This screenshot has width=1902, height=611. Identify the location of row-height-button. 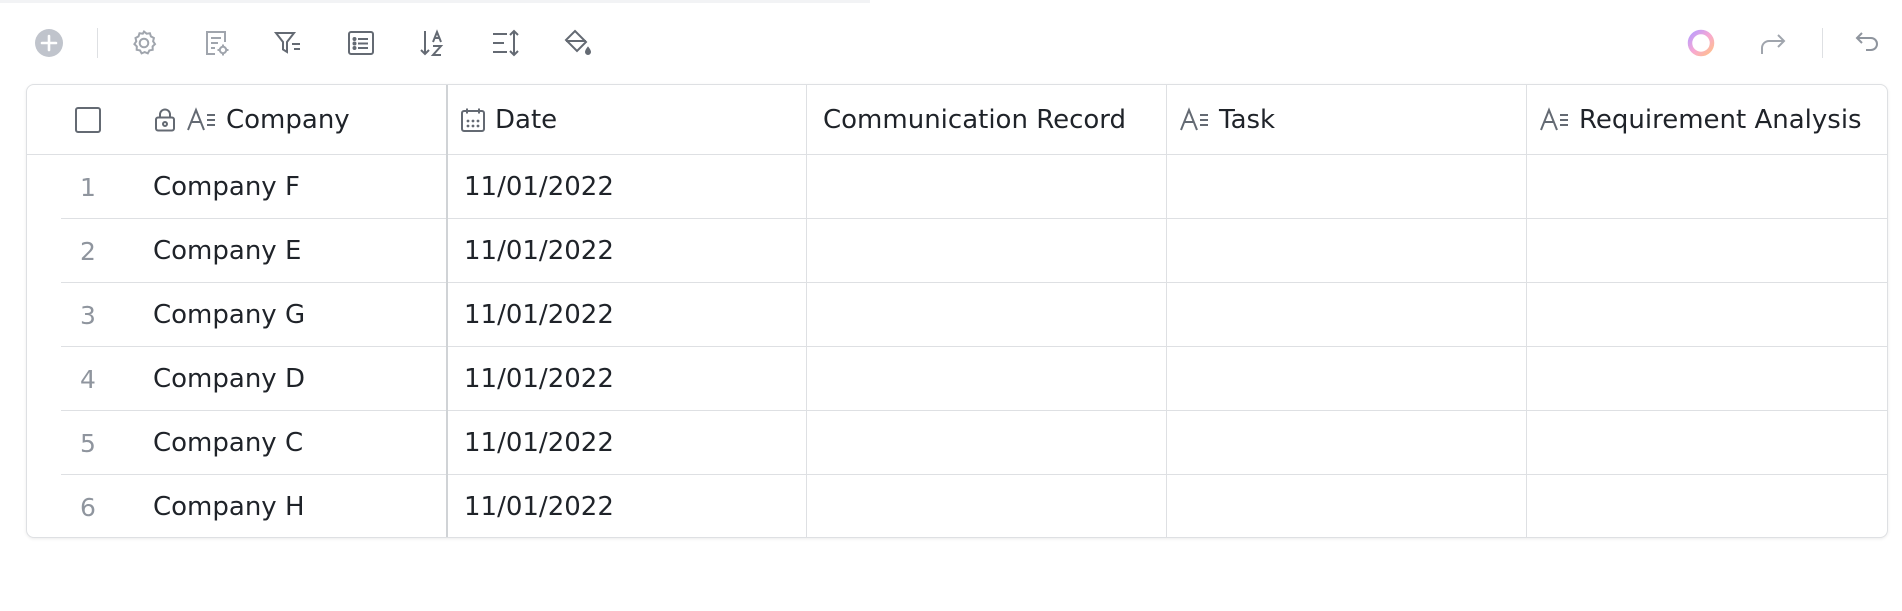
(505, 43).